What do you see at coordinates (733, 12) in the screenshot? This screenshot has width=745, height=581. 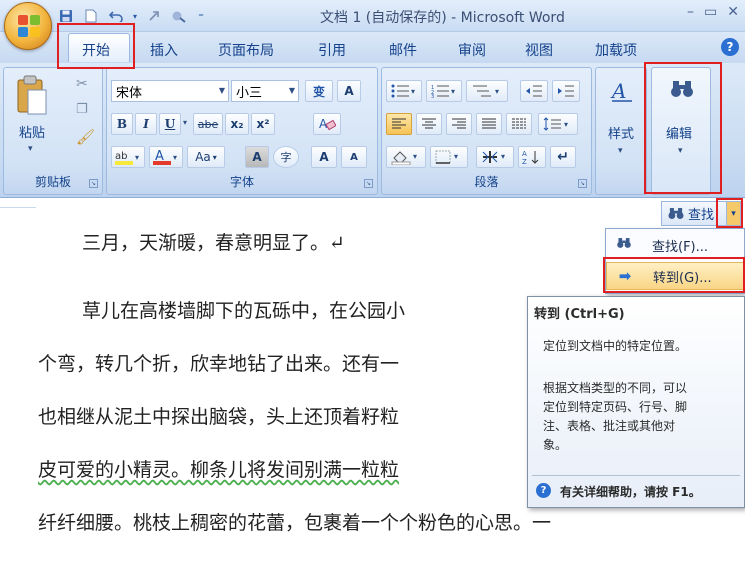 I see `close-icon: ✕` at bounding box center [733, 12].